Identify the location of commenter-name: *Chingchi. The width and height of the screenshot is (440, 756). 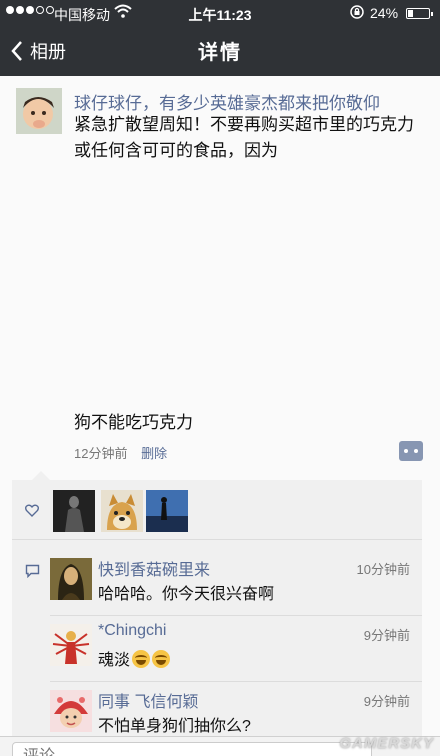
(132, 631).